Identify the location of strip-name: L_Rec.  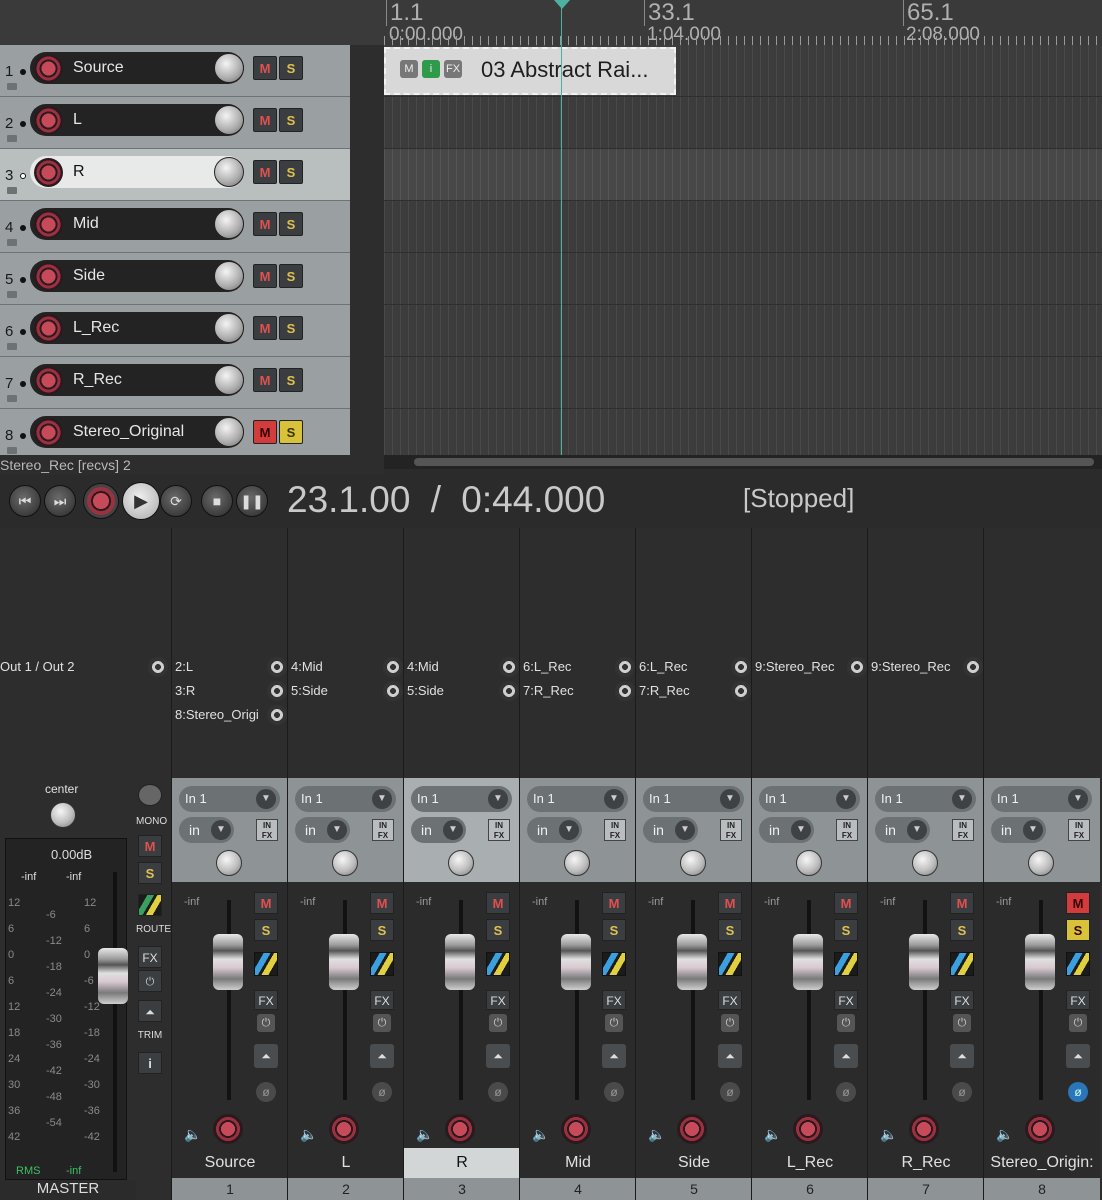
(810, 1163).